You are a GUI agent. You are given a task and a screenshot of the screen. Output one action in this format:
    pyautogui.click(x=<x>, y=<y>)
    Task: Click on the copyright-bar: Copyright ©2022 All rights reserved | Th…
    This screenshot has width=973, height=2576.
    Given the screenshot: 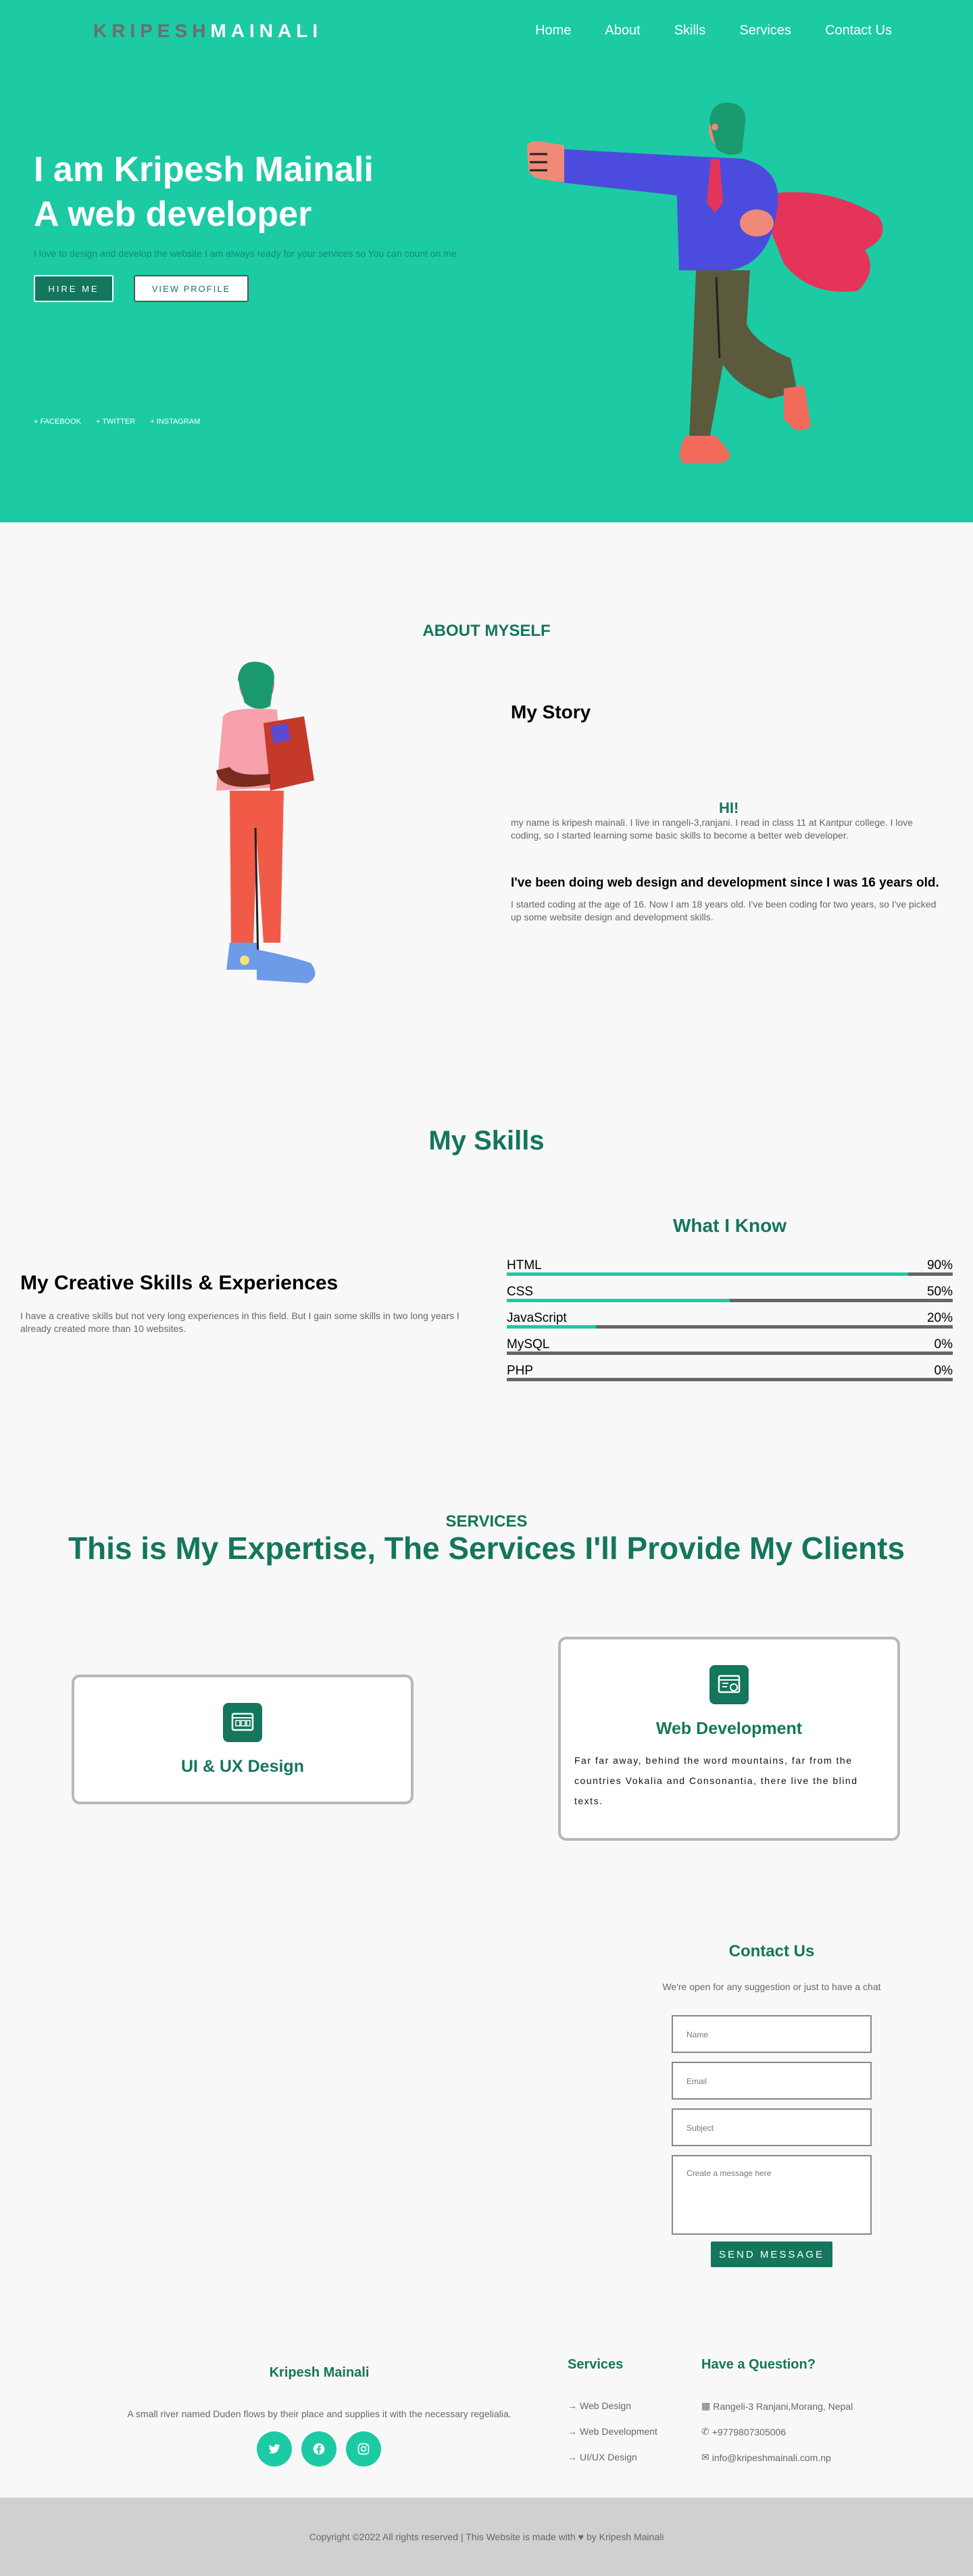 What is the action you would take?
    pyautogui.click(x=487, y=2537)
    